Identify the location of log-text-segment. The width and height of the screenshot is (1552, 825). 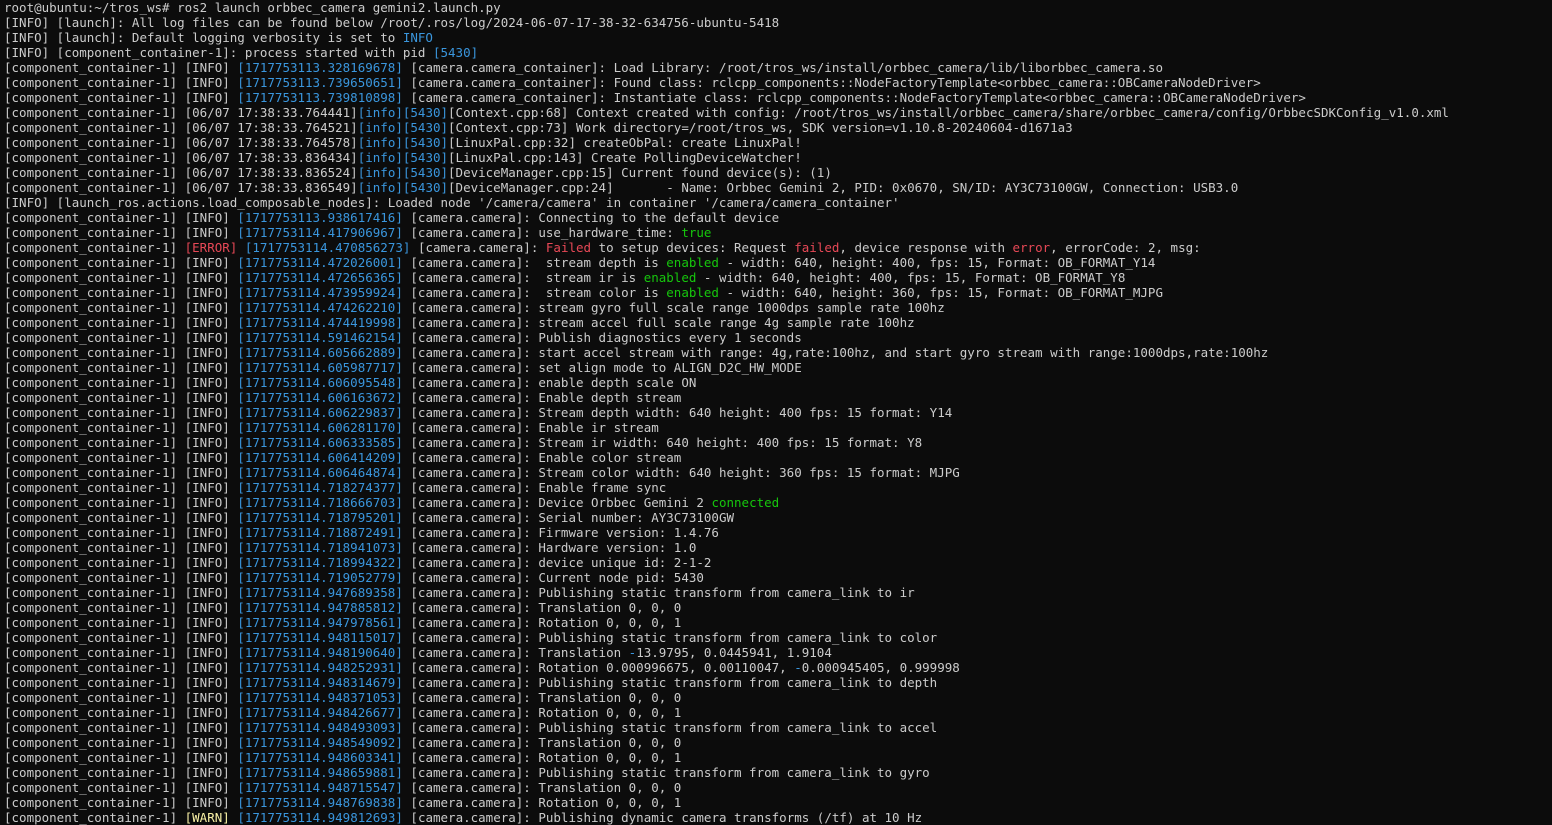
(241, 247).